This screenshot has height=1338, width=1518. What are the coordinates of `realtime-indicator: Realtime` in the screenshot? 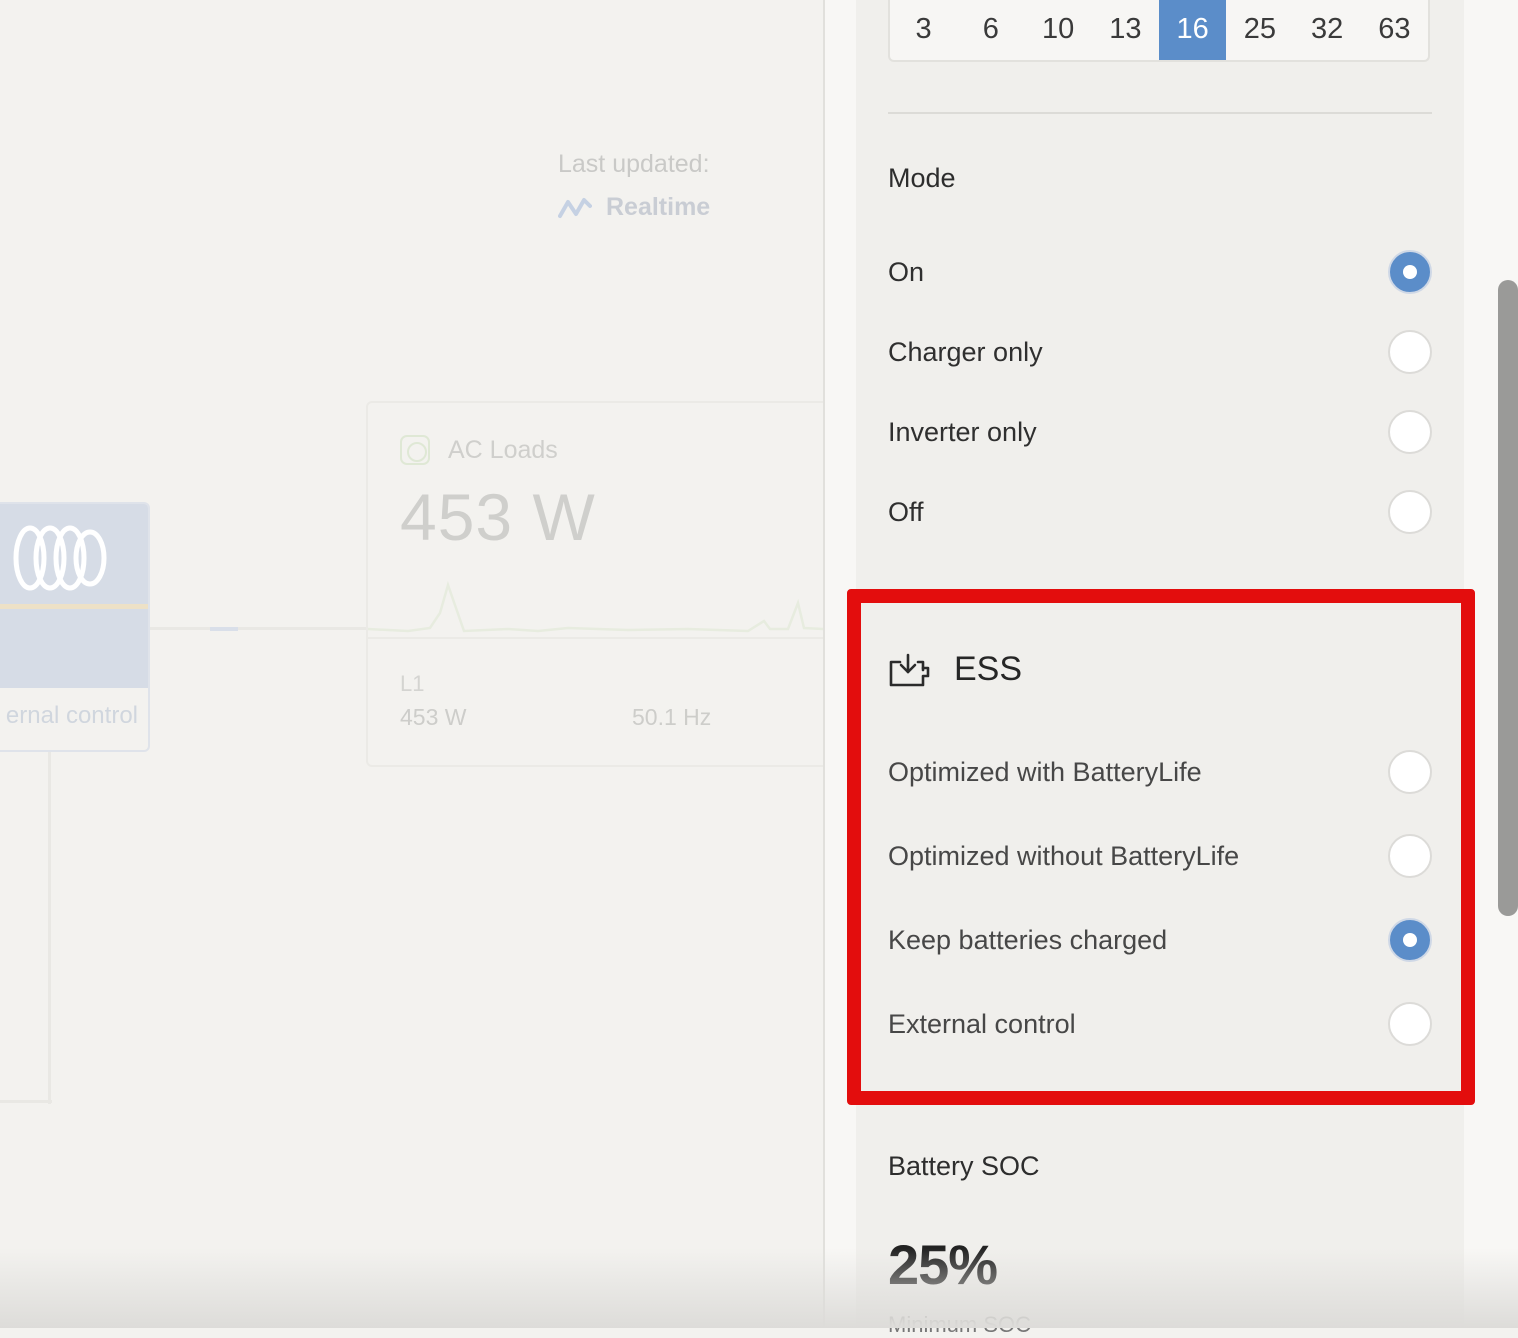 It's located at (634, 207).